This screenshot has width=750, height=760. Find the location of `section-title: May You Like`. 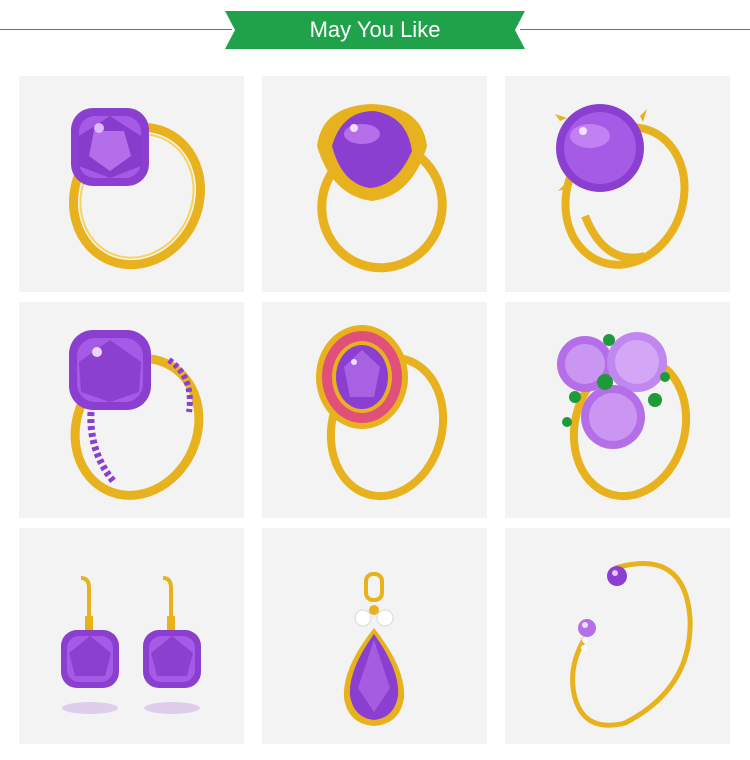

section-title: May You Like is located at coordinates (375, 29).